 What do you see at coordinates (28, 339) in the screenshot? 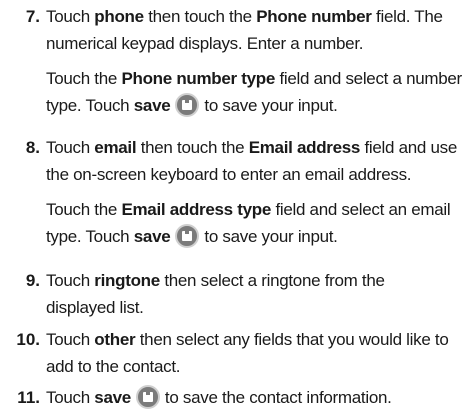
I see `step-number: 10.` at bounding box center [28, 339].